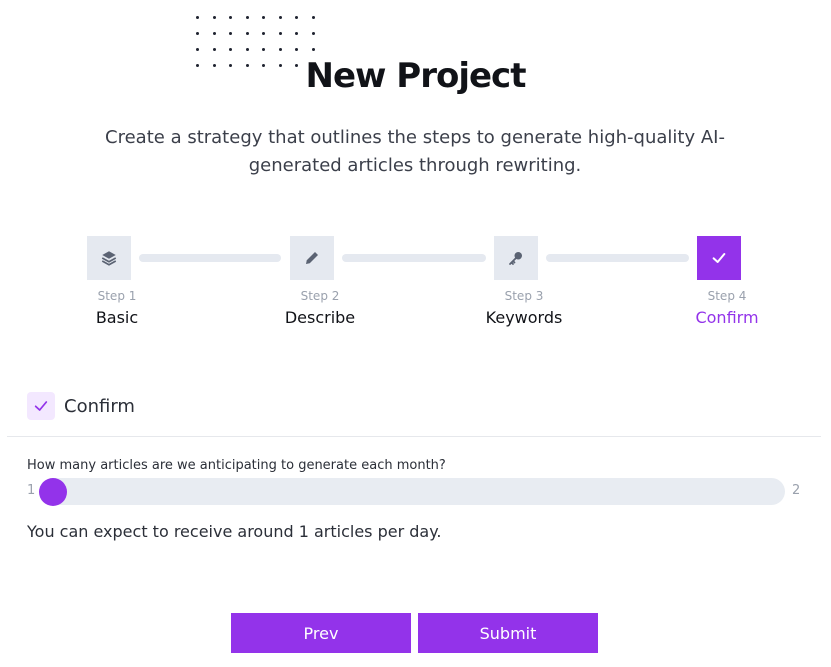  What do you see at coordinates (727, 296) in the screenshot?
I see `step-4-number: Step 4` at bounding box center [727, 296].